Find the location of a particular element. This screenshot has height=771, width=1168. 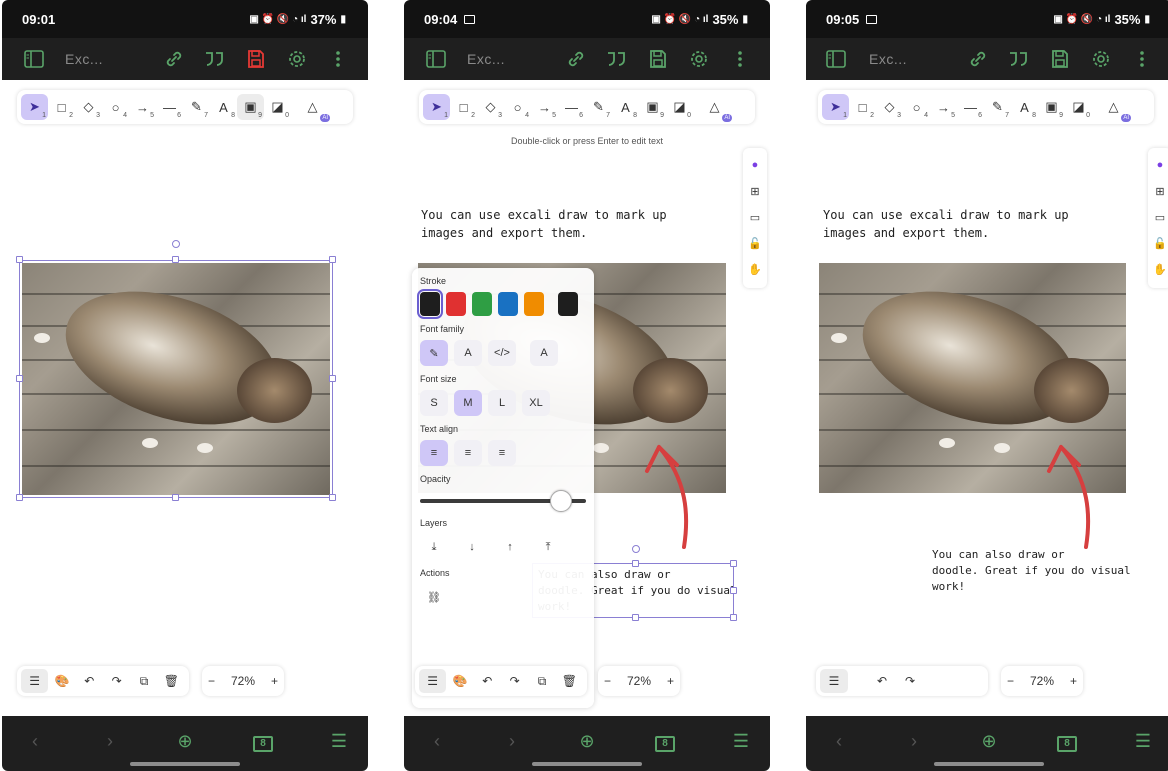

font-size-xl: XL is located at coordinates (536, 403).